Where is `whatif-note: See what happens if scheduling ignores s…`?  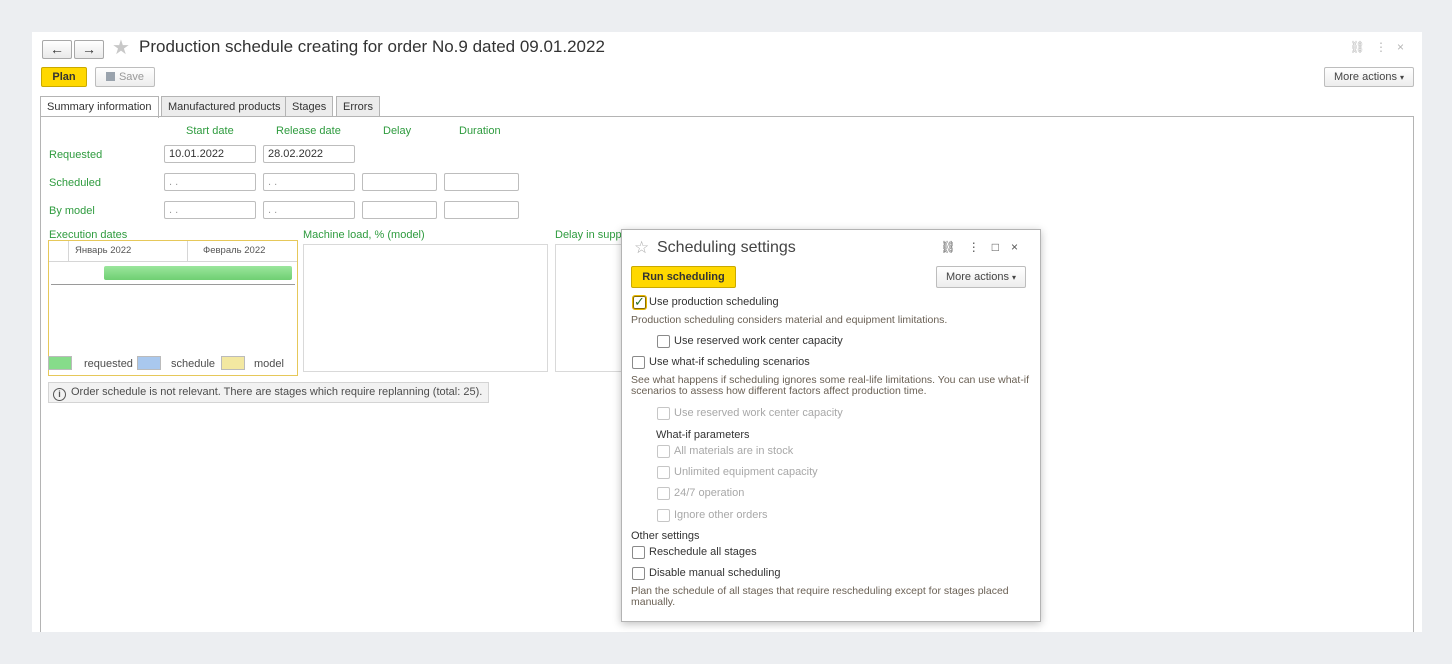
whatif-note: See what happens if scheduling ignores s… is located at coordinates (830, 385).